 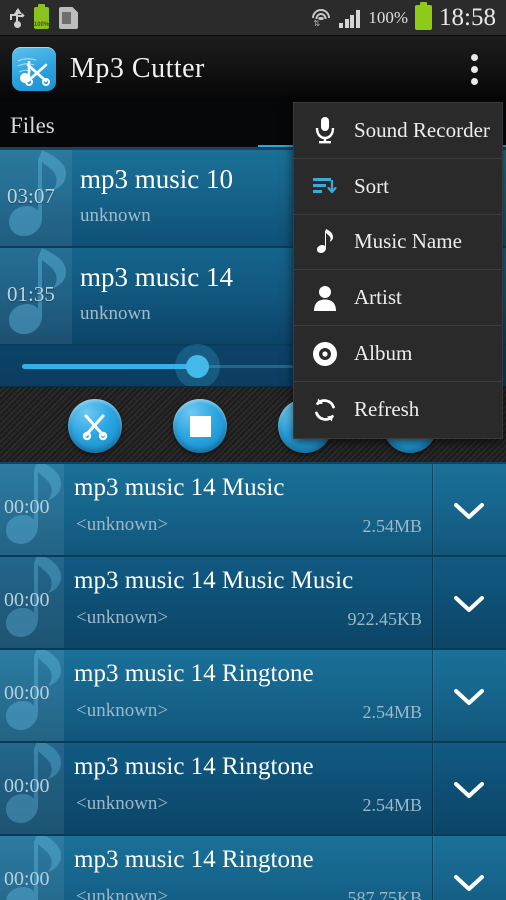 I want to click on battery-small-icon: 100%, so click(x=41, y=16).